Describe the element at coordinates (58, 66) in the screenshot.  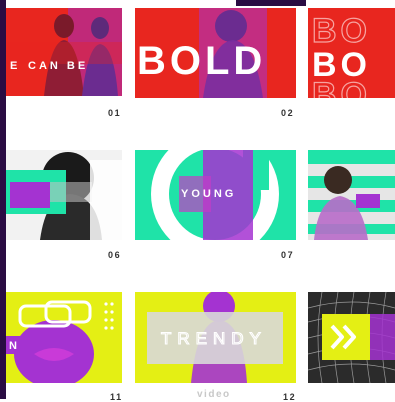
I see `can-be-text: CAN BE` at that location.